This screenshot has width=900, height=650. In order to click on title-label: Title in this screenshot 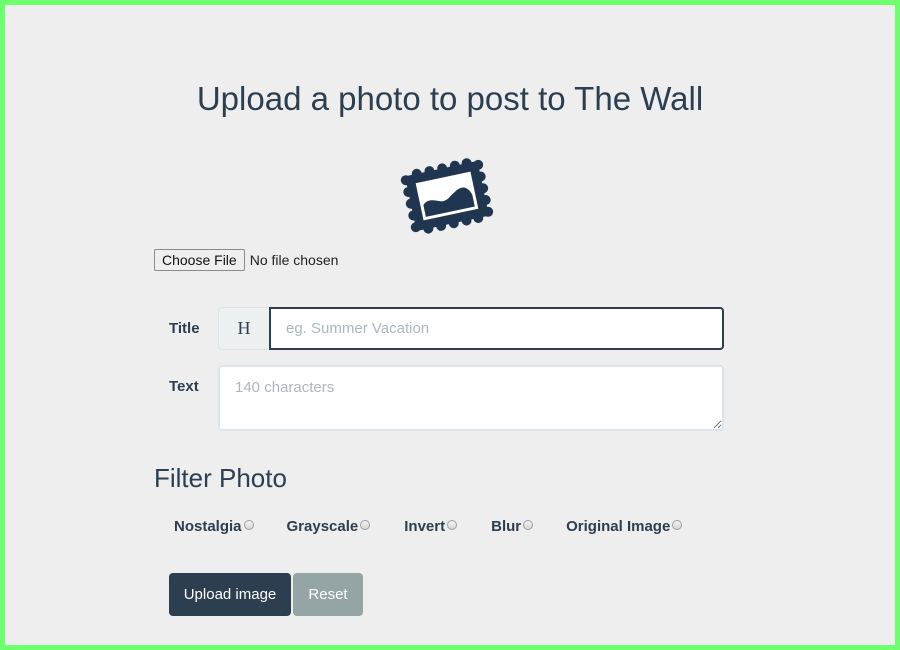, I will do `click(184, 328)`.